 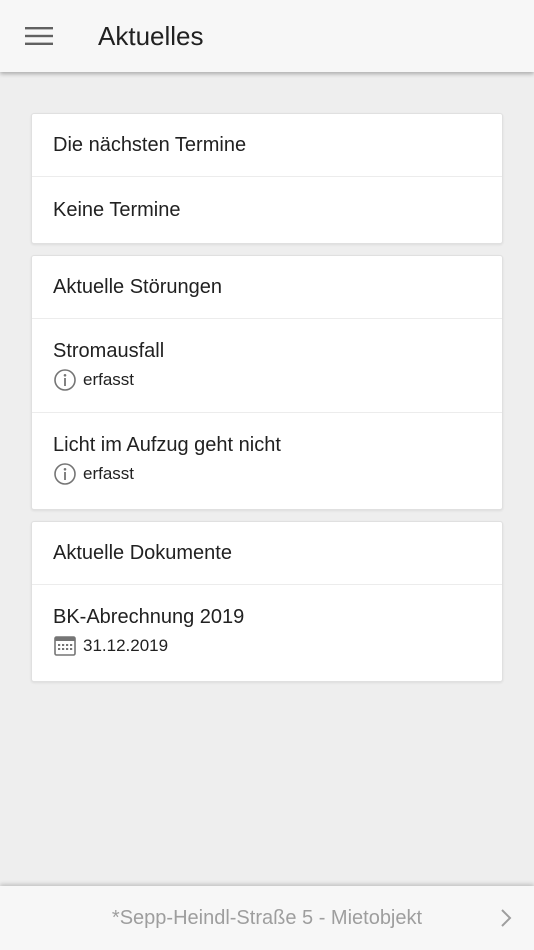 I want to click on menu-button, so click(x=39, y=36).